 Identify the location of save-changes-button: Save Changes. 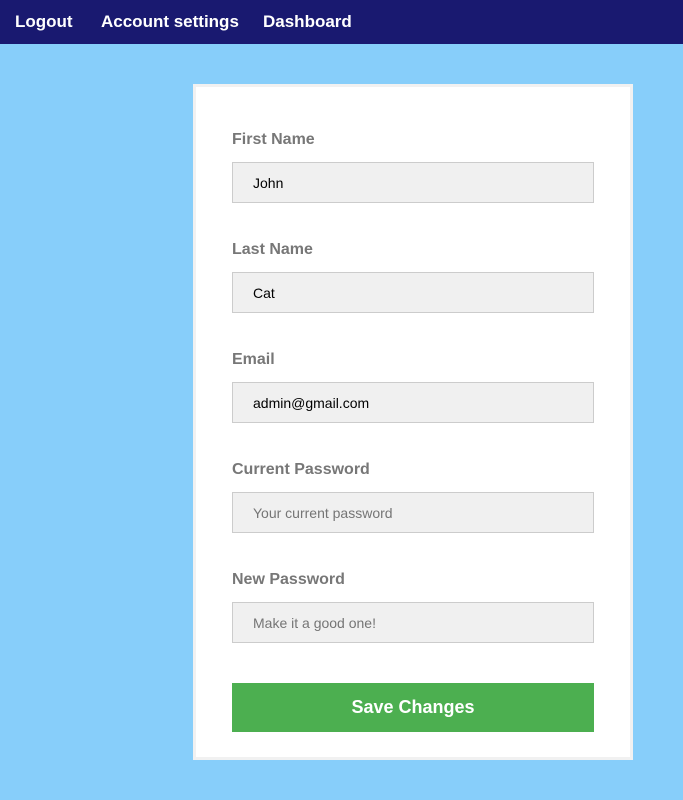
(413, 707).